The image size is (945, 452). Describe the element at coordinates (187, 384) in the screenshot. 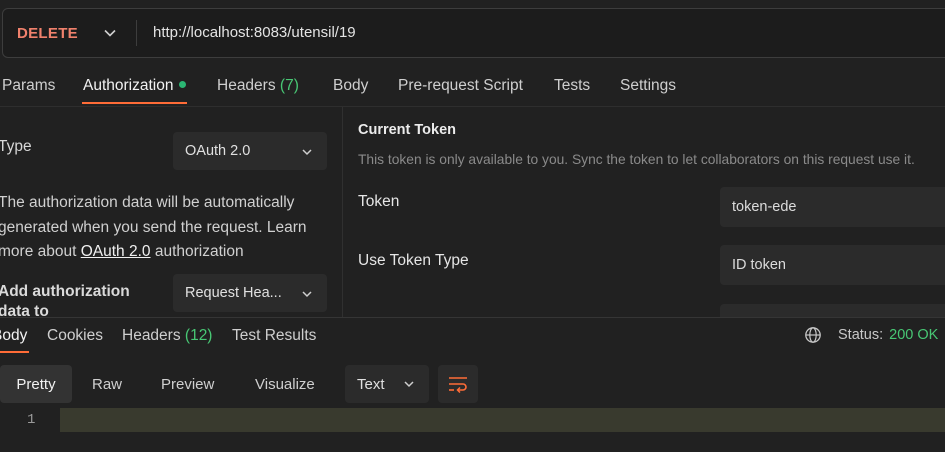

I see `view-preview-button: Preview` at that location.